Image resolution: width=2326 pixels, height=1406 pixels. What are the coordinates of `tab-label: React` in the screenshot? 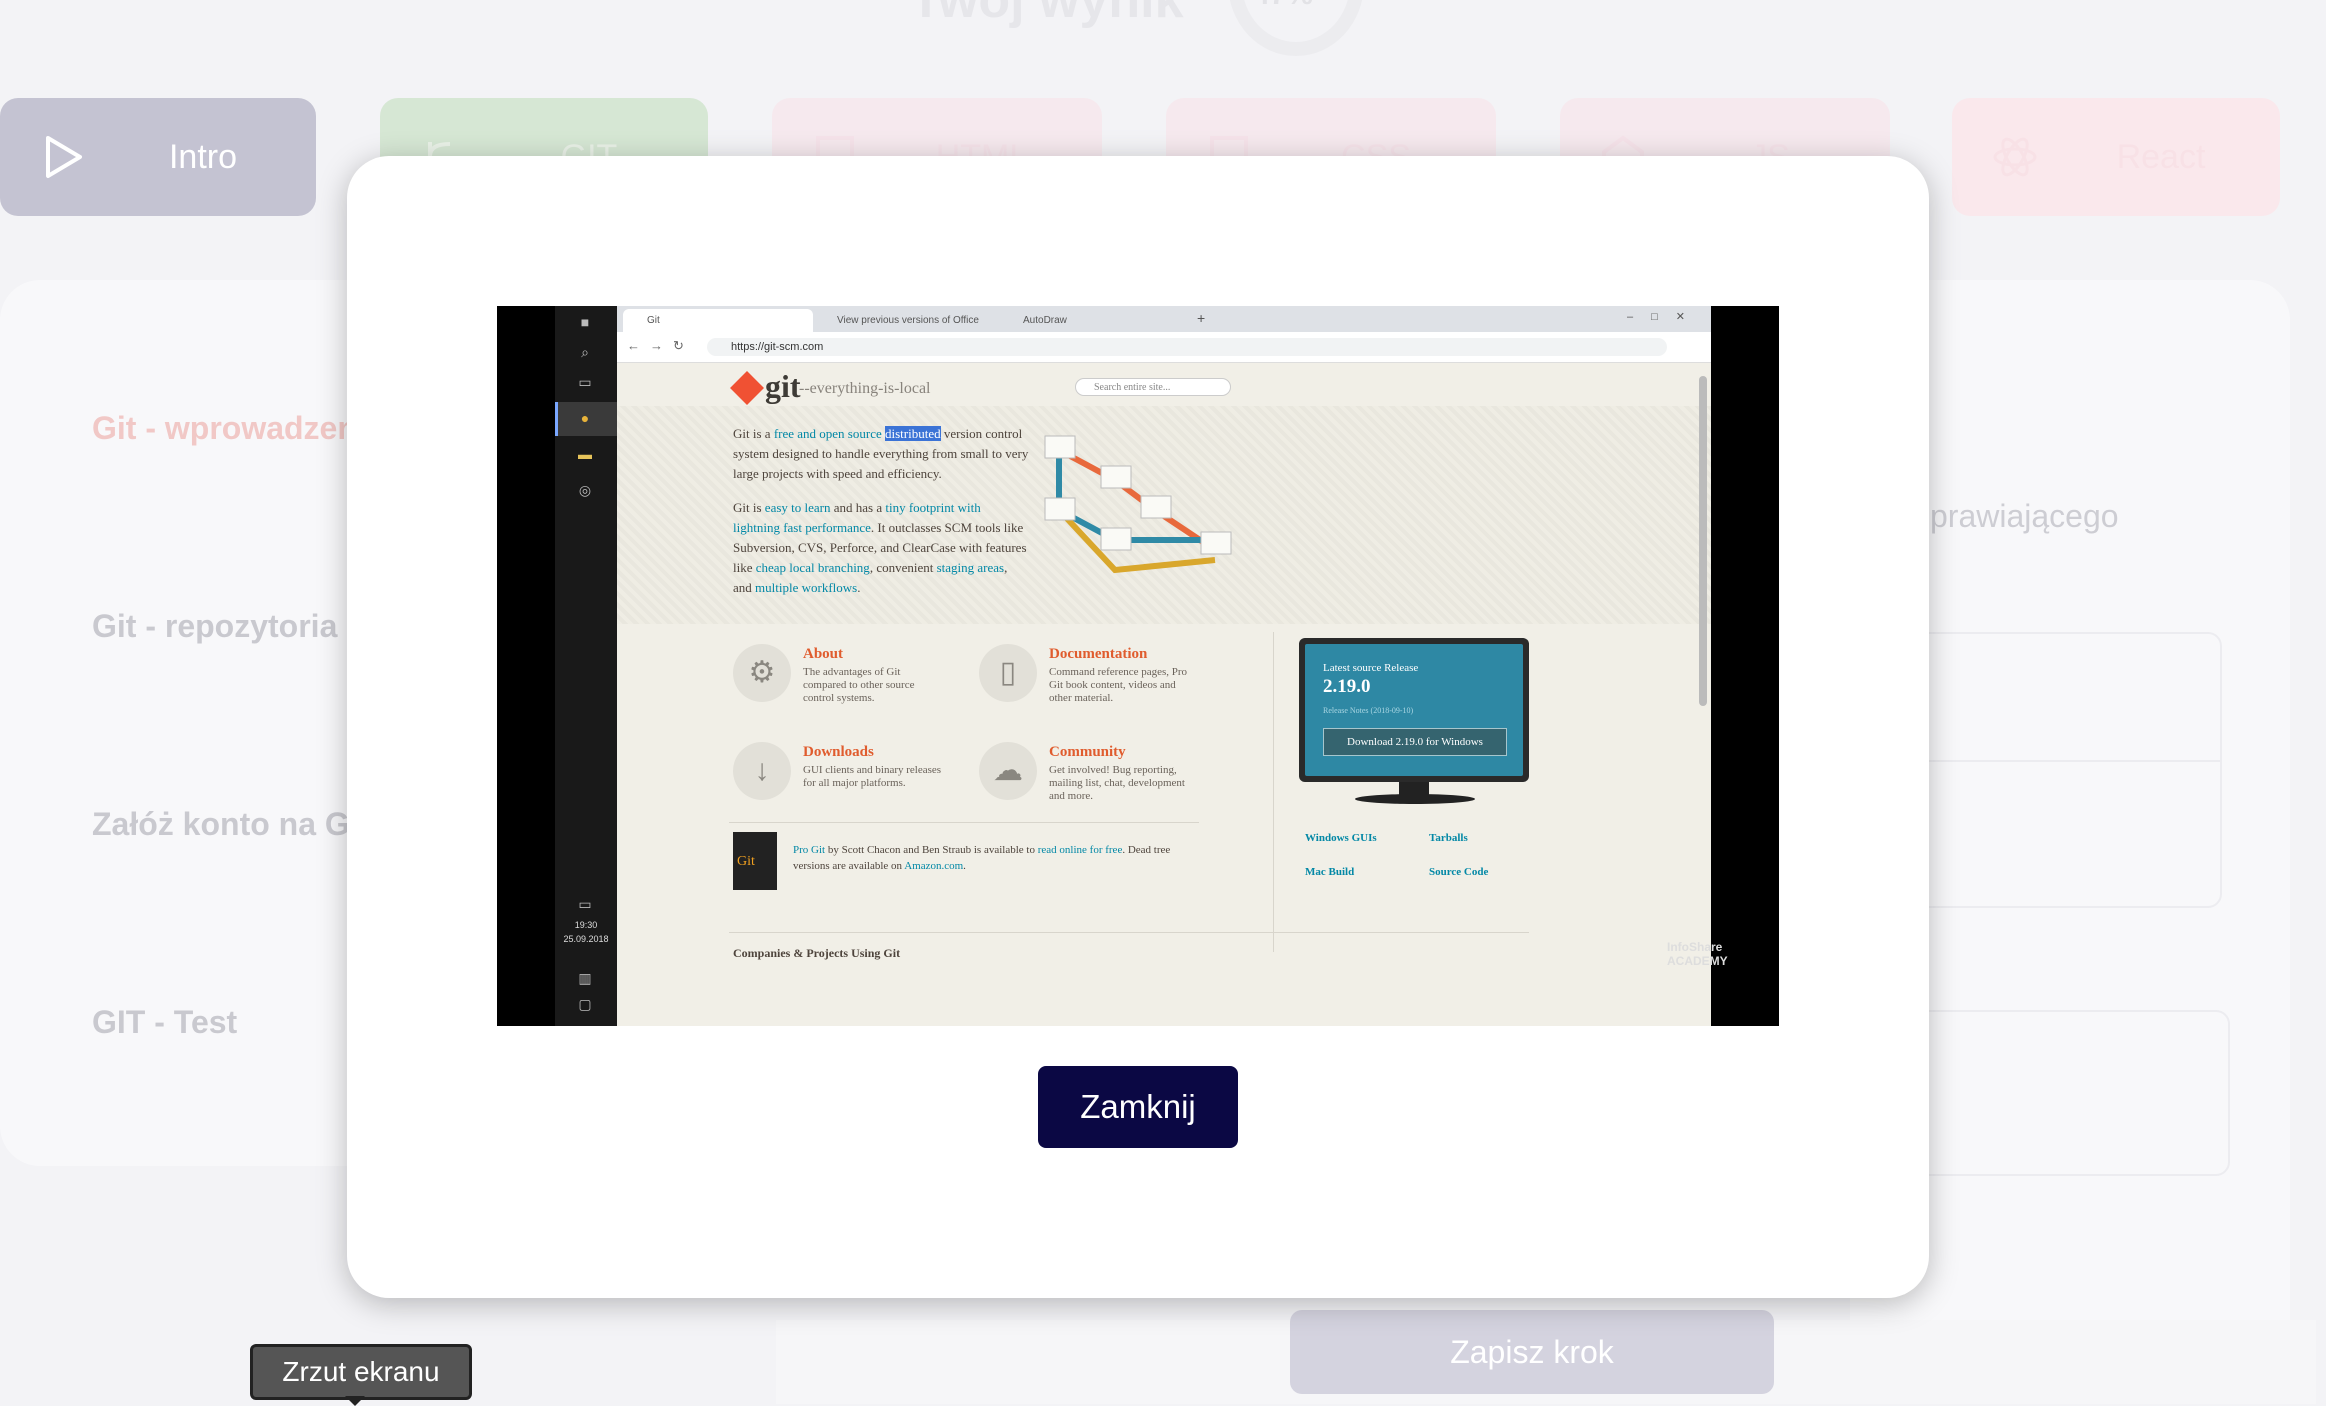 It's located at (2161, 156).